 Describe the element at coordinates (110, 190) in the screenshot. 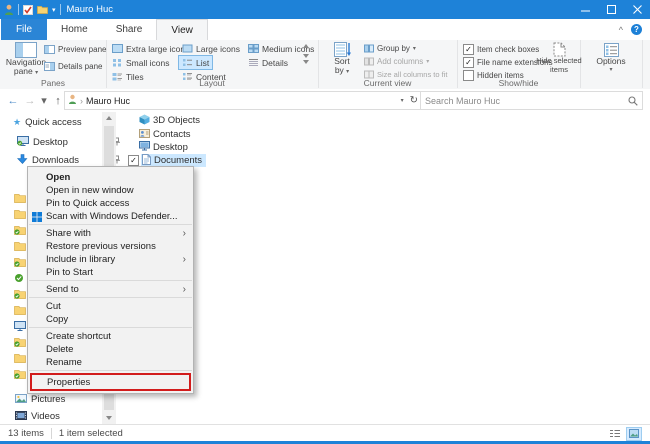

I see `menu-item-open-in-new-window: Open in new window` at that location.